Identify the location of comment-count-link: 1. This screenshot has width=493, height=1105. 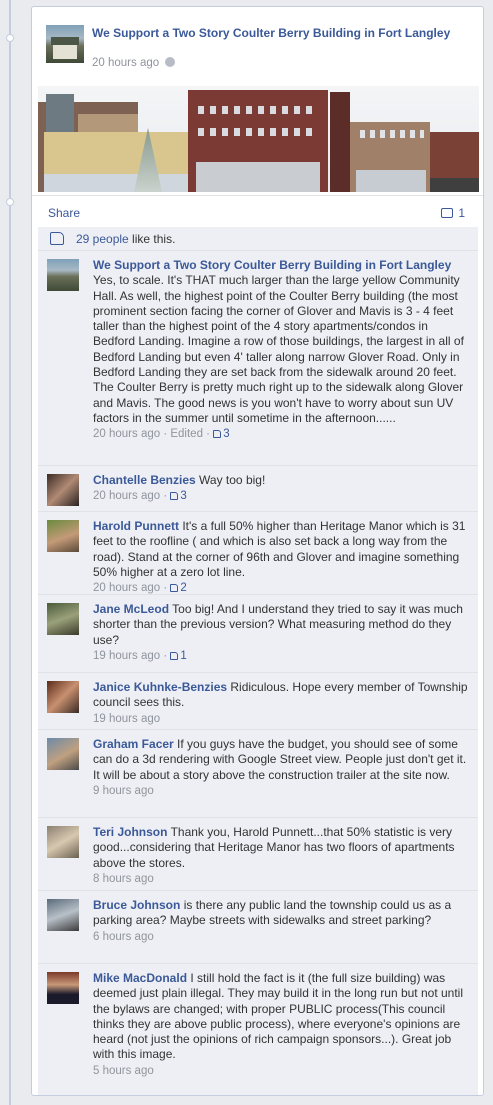
(453, 213).